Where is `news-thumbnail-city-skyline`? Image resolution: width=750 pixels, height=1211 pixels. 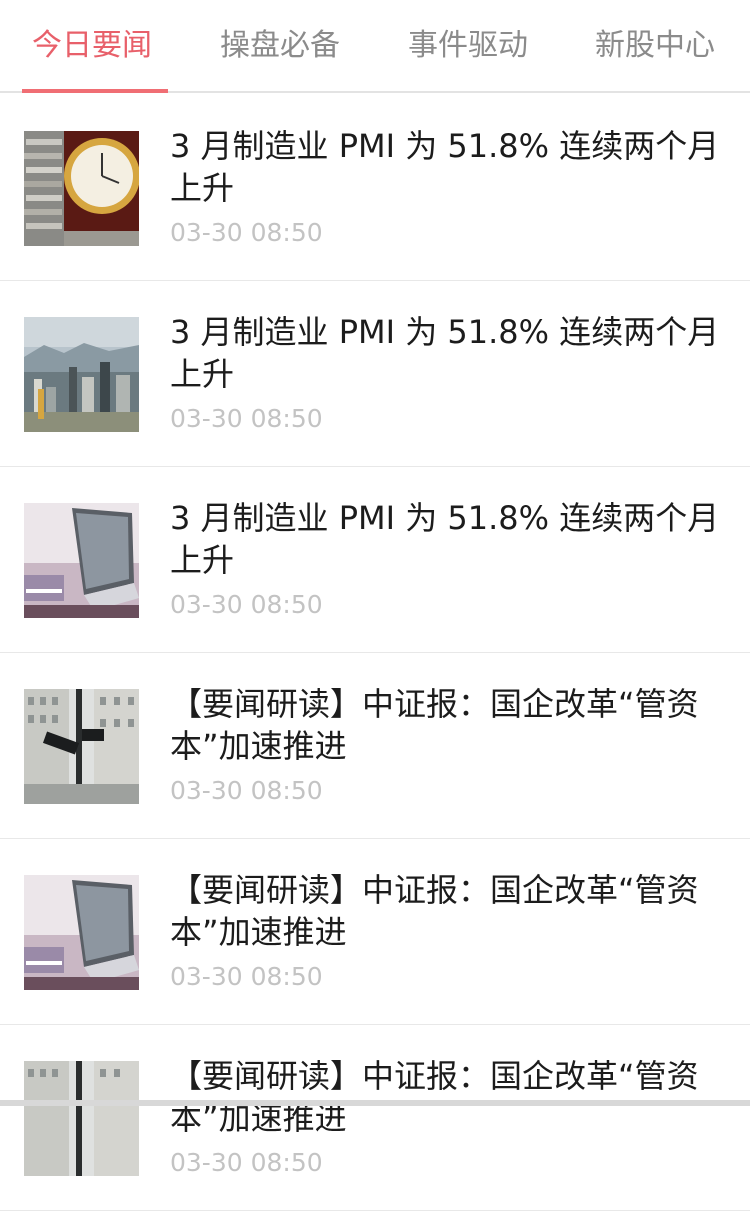 news-thumbnail-city-skyline is located at coordinates (81, 374).